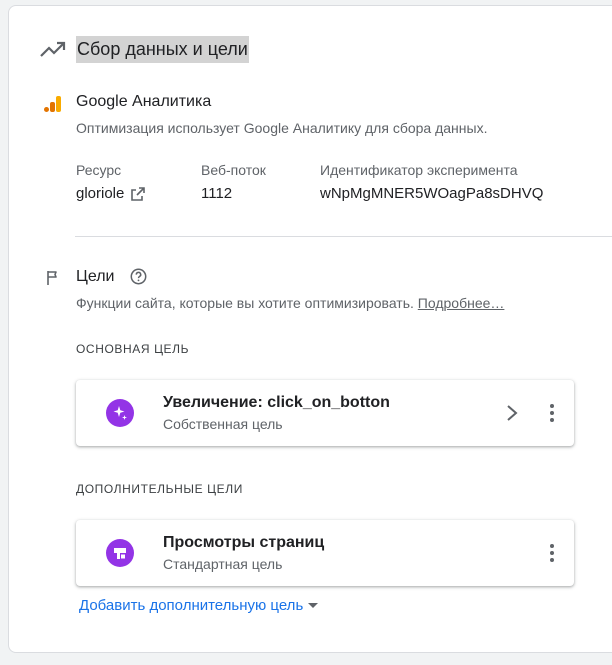 The width and height of the screenshot is (612, 665). What do you see at coordinates (52, 104) in the screenshot?
I see `google-analytics-icon` at bounding box center [52, 104].